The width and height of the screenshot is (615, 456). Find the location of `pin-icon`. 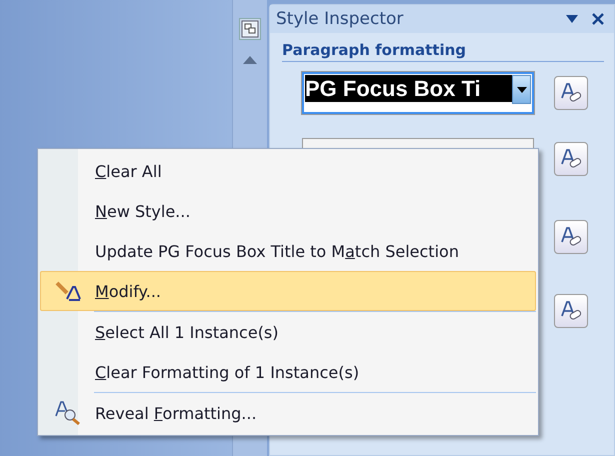

pin-icon is located at coordinates (250, 29).